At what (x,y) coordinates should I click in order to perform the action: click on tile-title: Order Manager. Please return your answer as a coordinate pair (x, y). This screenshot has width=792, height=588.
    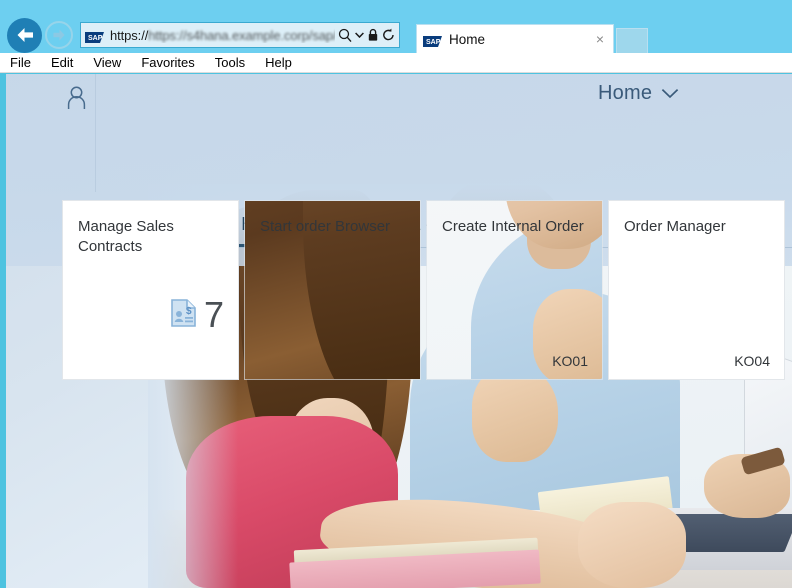
    Looking at the image, I should click on (675, 226).